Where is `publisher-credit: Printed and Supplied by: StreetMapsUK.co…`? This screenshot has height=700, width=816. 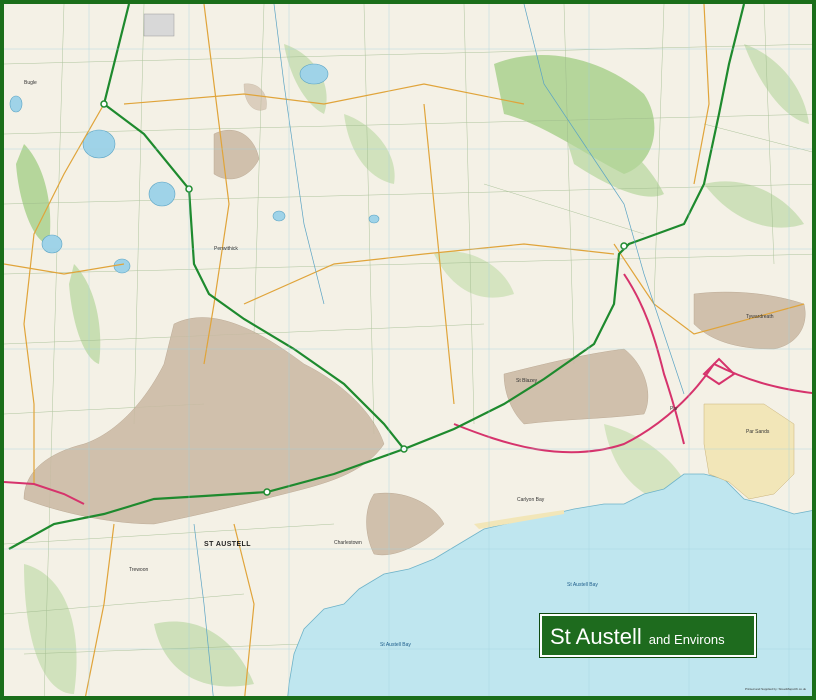
publisher-credit: Printed and Supplied by: StreetMapsUK.co… is located at coordinates (775, 689).